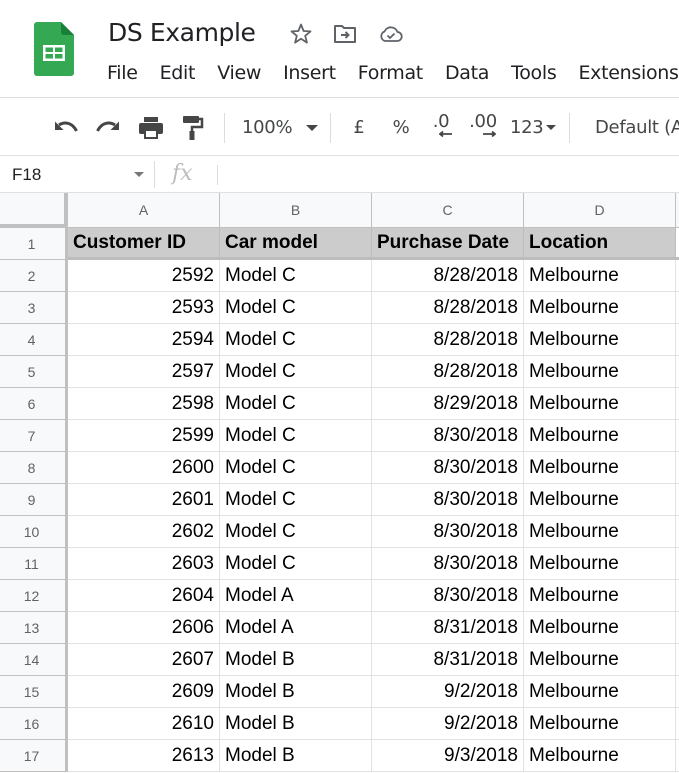 This screenshot has height=773, width=679. Describe the element at coordinates (34, 244) in the screenshot. I see `row-header: 1` at that location.